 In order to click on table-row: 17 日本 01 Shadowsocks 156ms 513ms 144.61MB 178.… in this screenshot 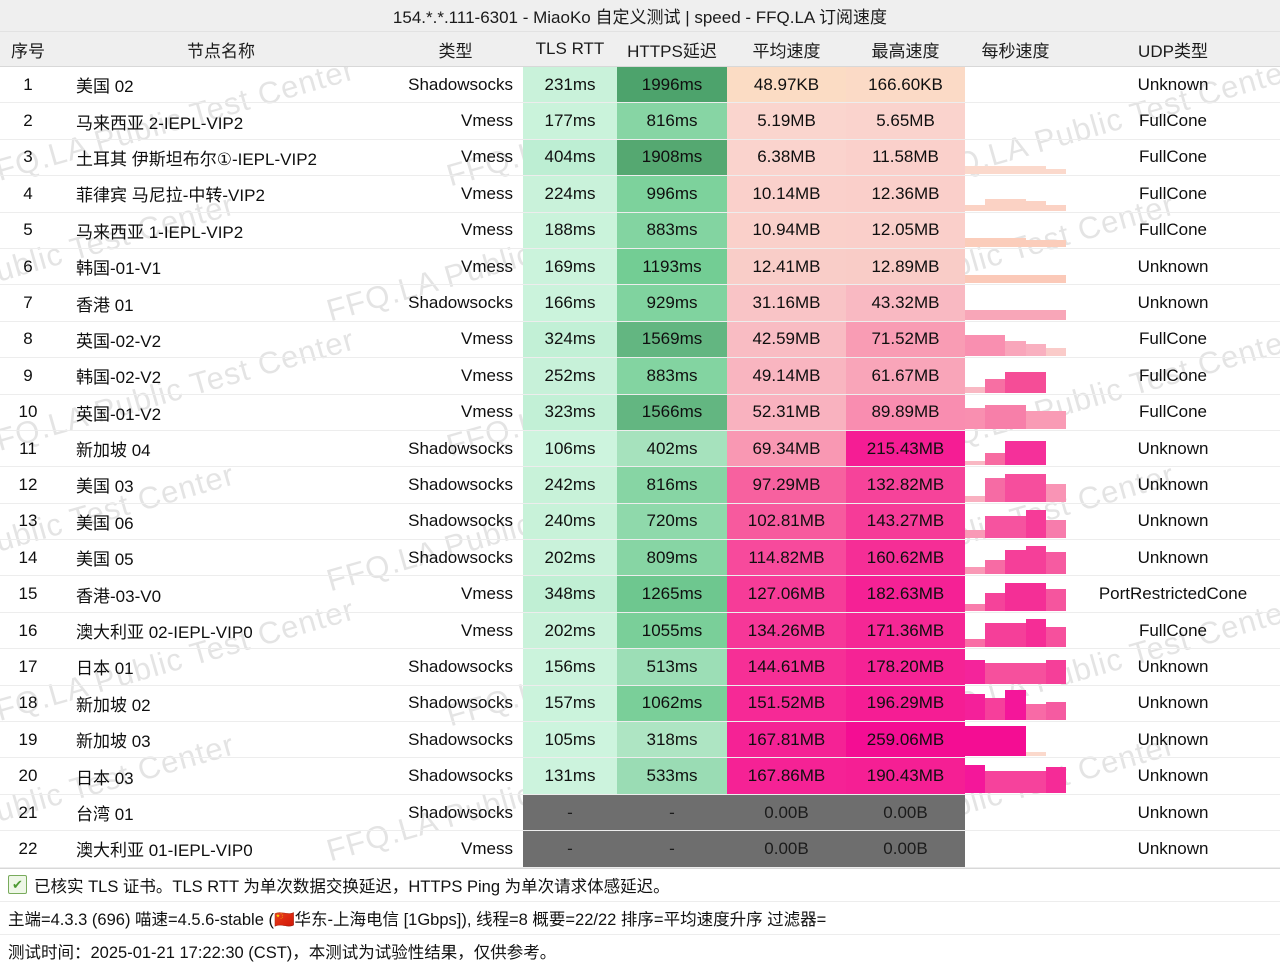, I will do `click(640, 667)`.